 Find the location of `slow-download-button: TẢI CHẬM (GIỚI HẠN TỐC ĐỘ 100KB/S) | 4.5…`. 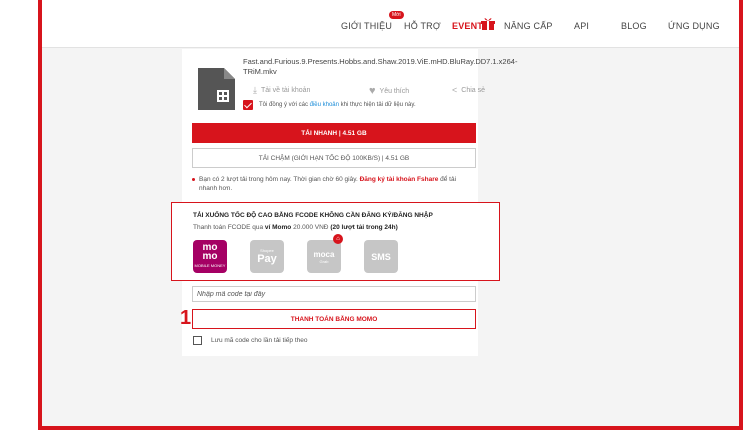

slow-download-button: TẢI CHẬM (GIỚI HẠN TỐC ĐỘ 100KB/S) | 4.5… is located at coordinates (334, 158).